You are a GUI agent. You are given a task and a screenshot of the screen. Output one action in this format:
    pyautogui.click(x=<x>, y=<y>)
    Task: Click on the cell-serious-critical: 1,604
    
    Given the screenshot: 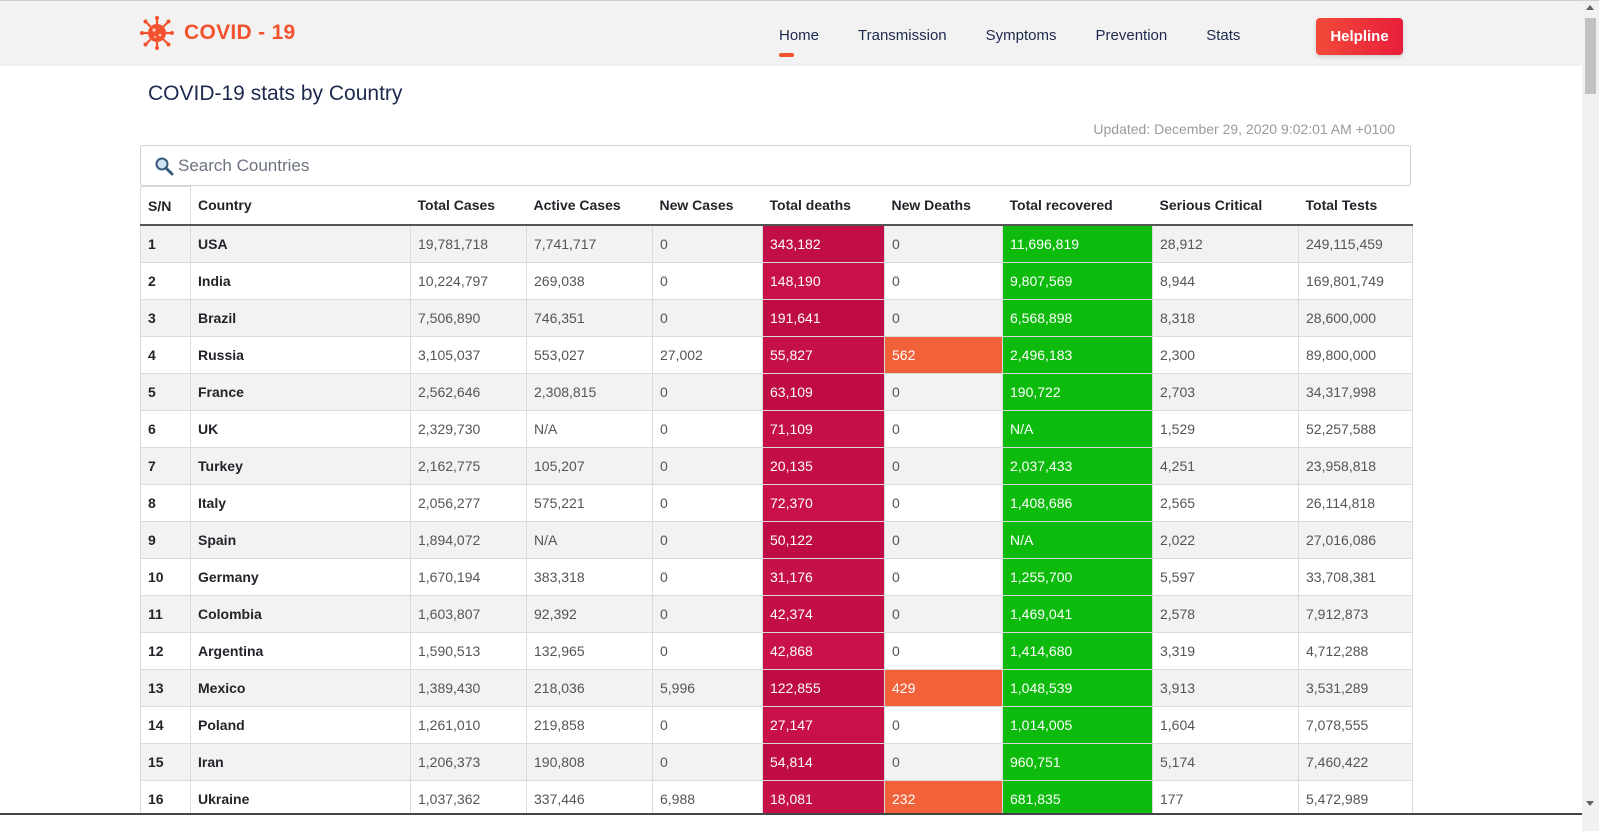 What is the action you would take?
    pyautogui.click(x=1225, y=725)
    